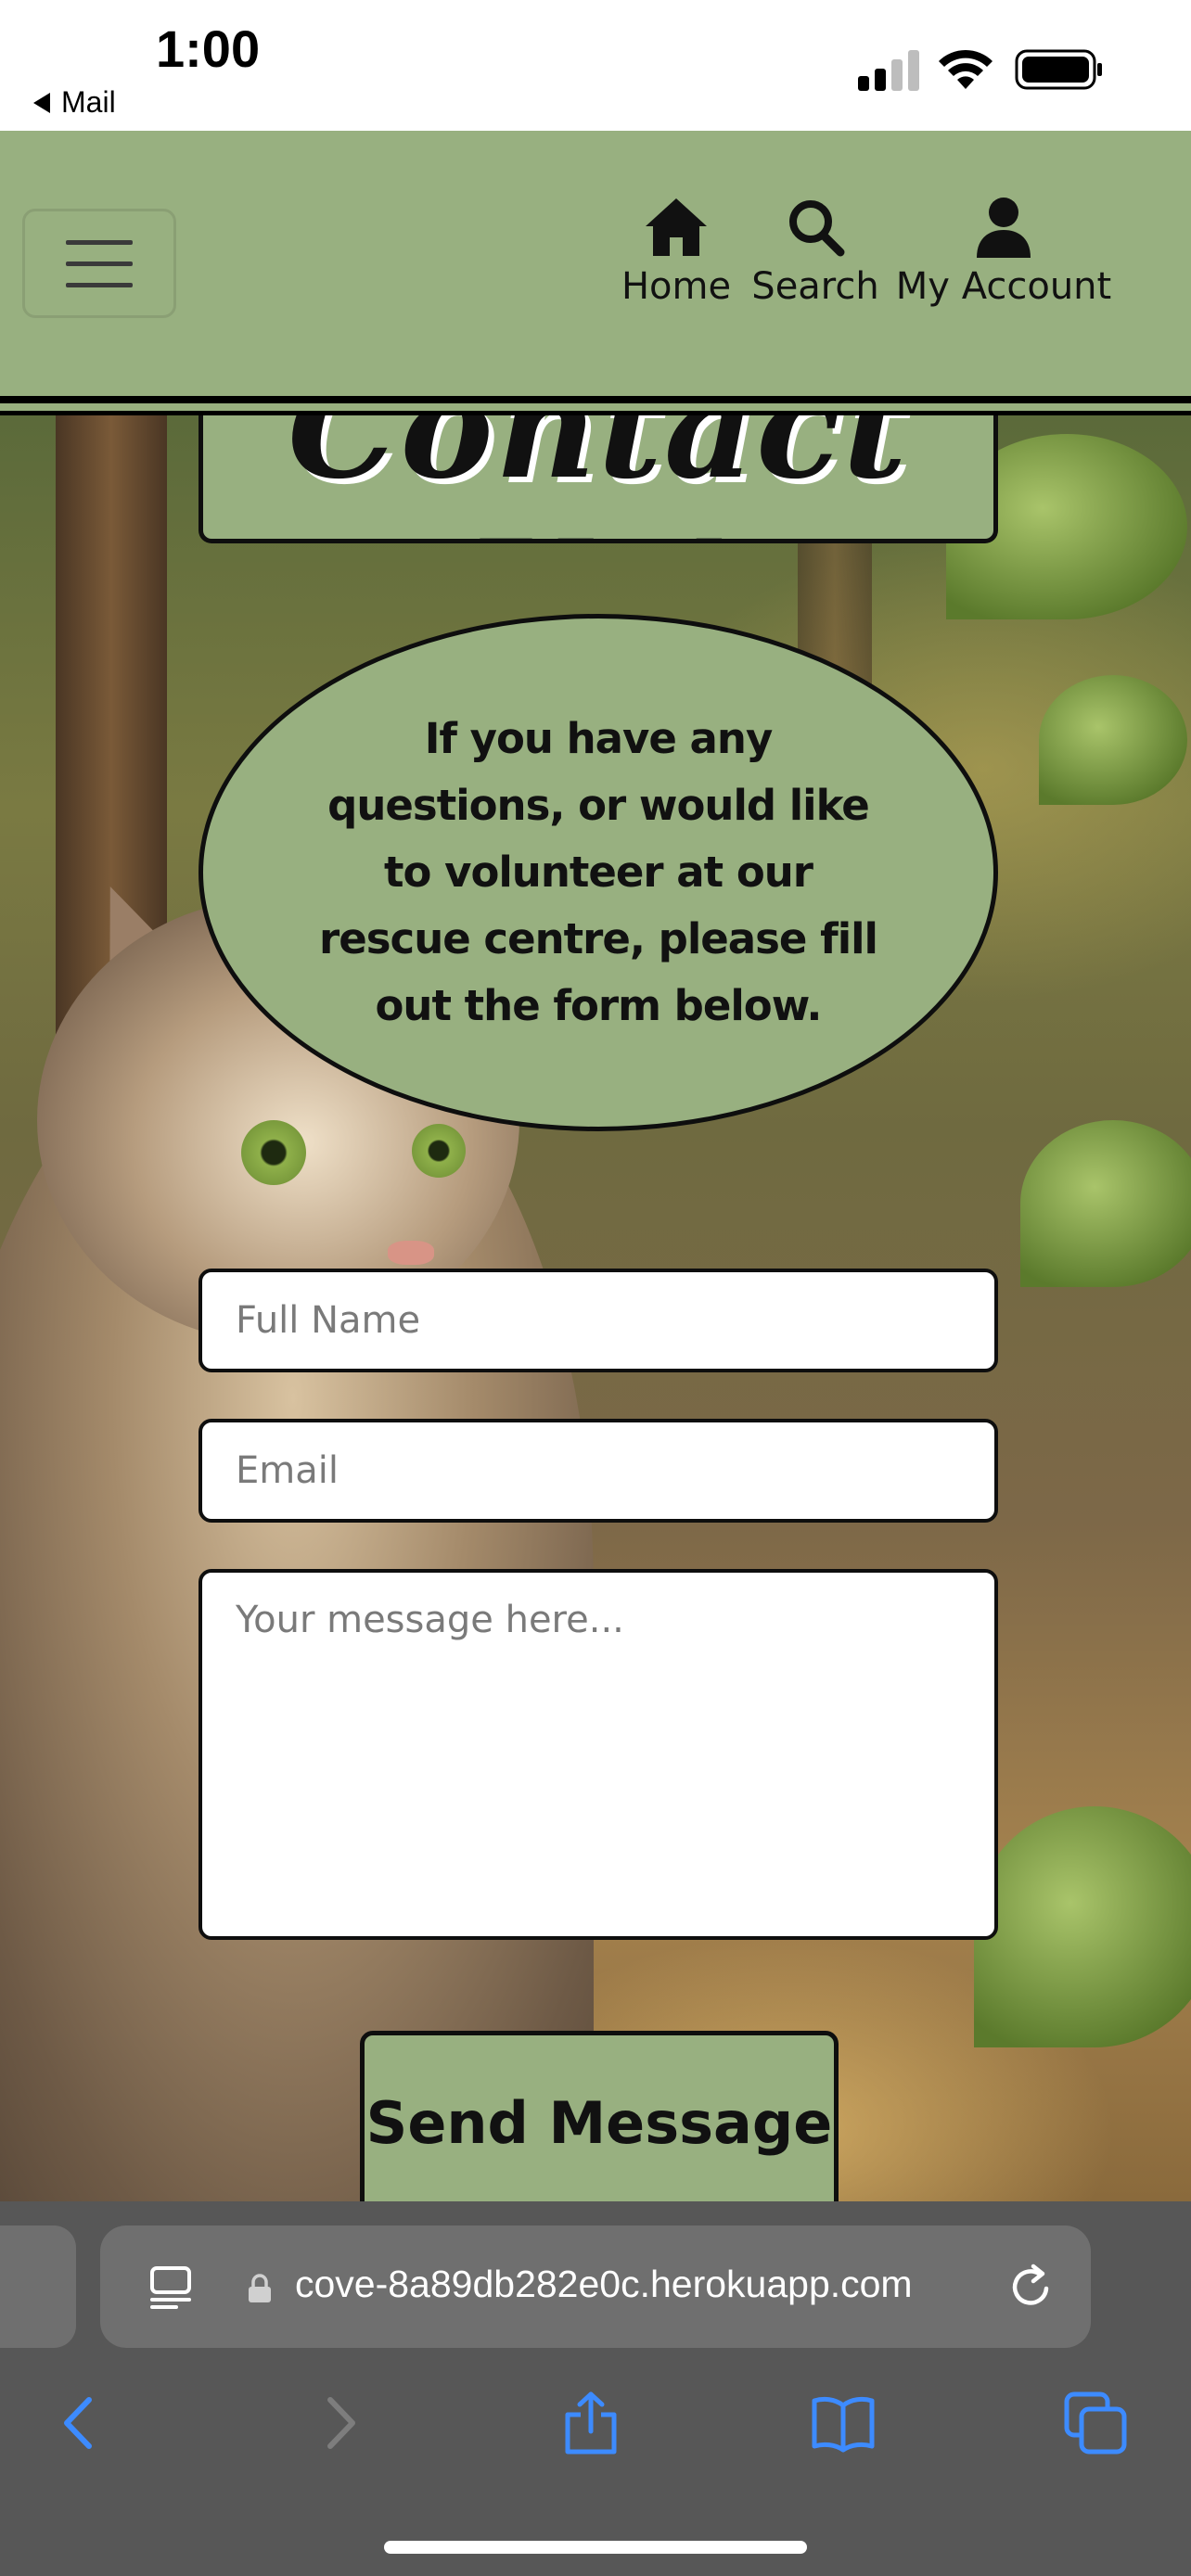 This screenshot has height=2576, width=1191. I want to click on email-input: Email, so click(598, 1471).